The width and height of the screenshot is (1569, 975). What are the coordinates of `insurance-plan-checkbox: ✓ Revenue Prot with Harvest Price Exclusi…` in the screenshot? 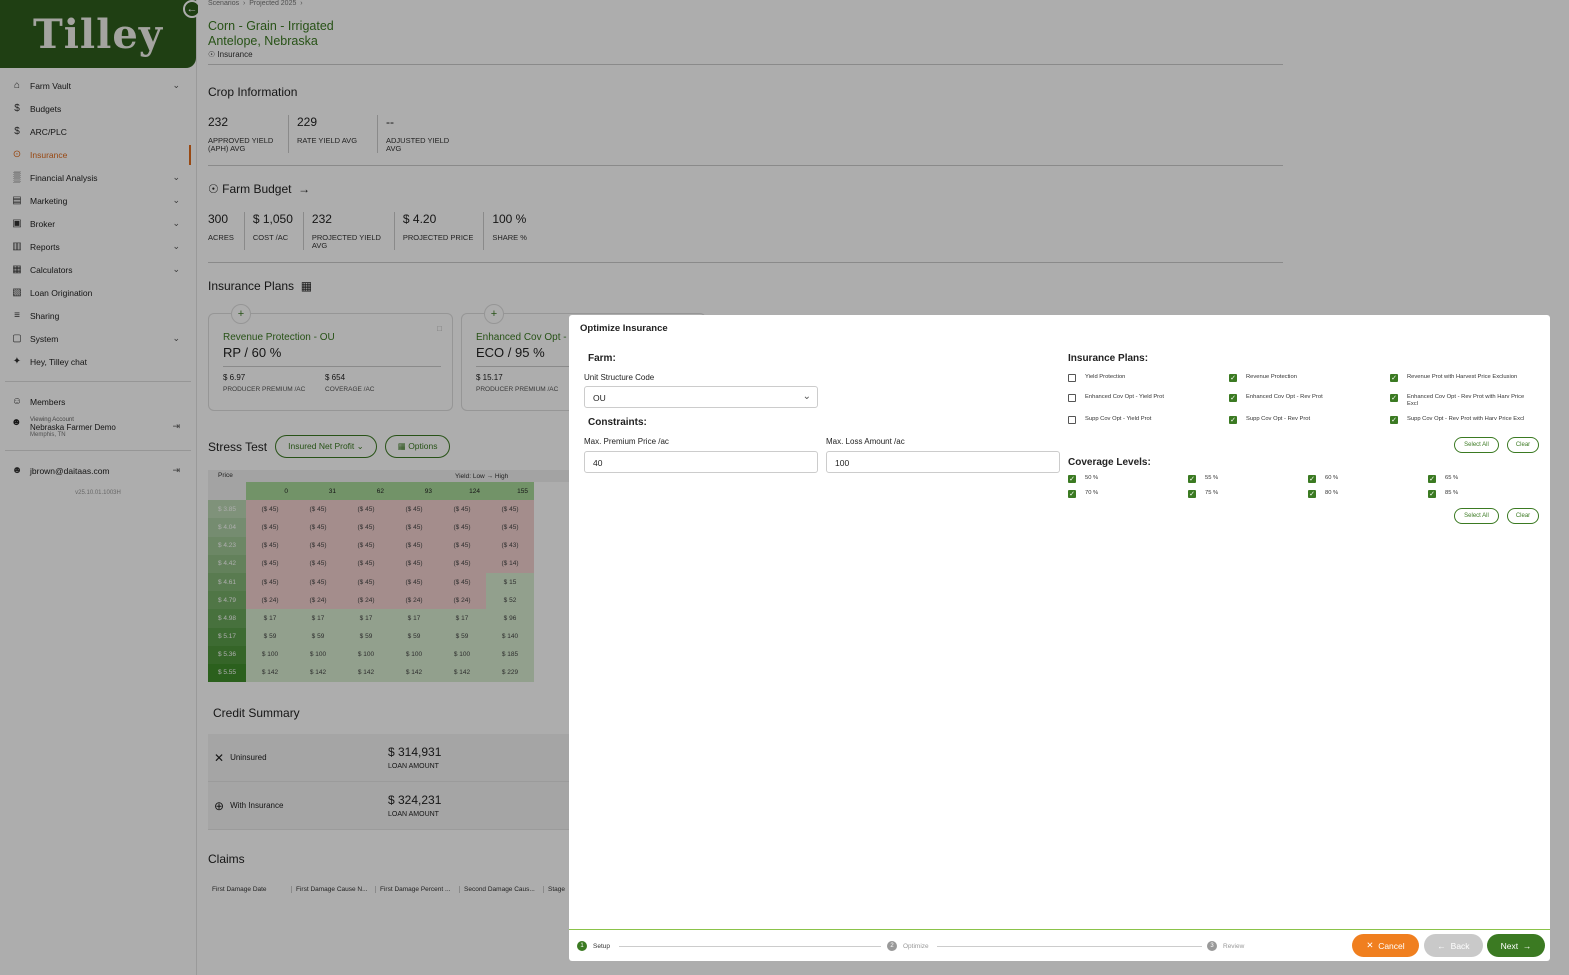 It's located at (1460, 378).